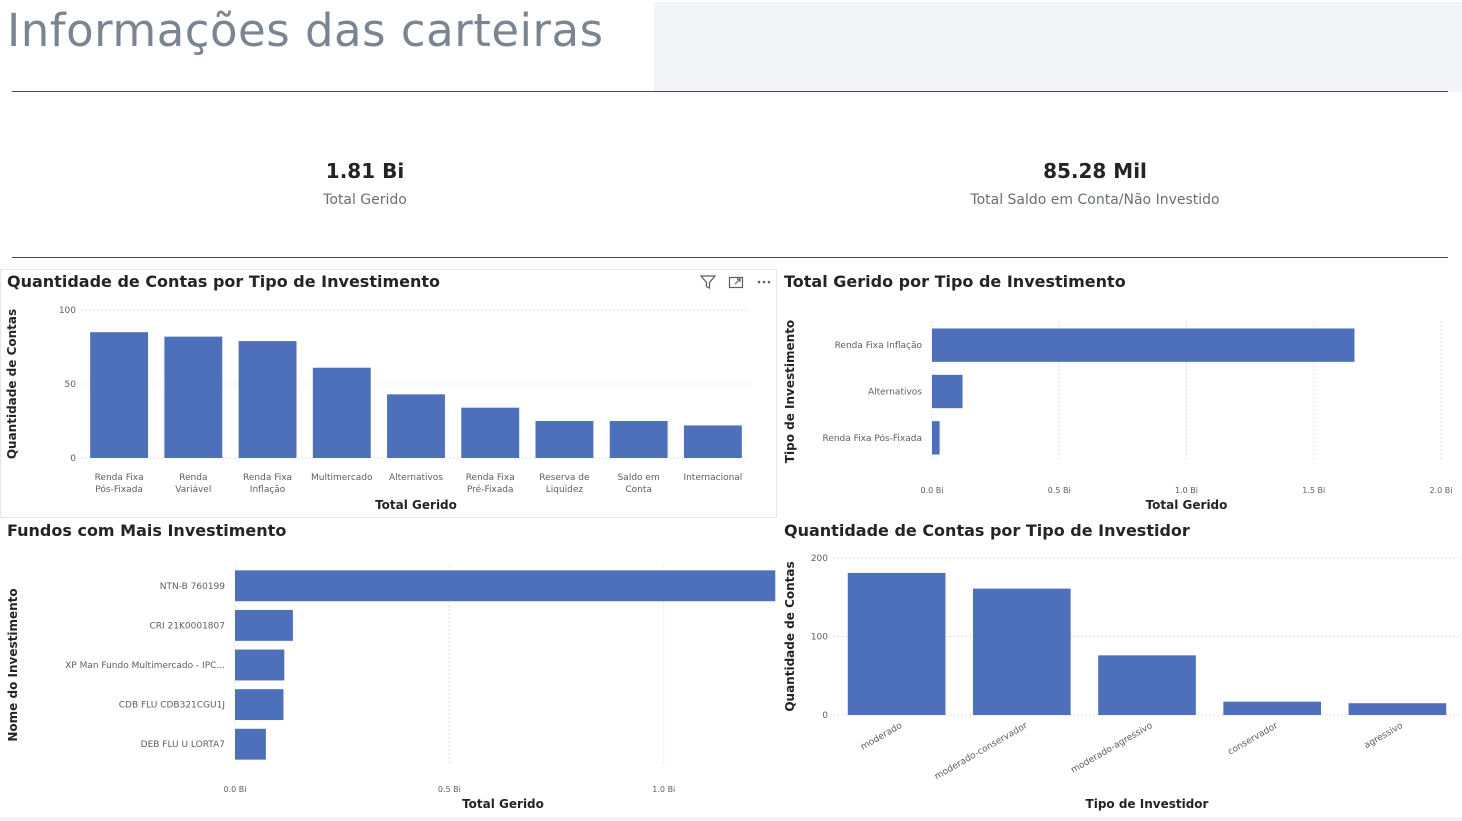 This screenshot has height=821, width=1462. Describe the element at coordinates (1253, 739) in the screenshot. I see `x-tick-label: conservador` at that location.